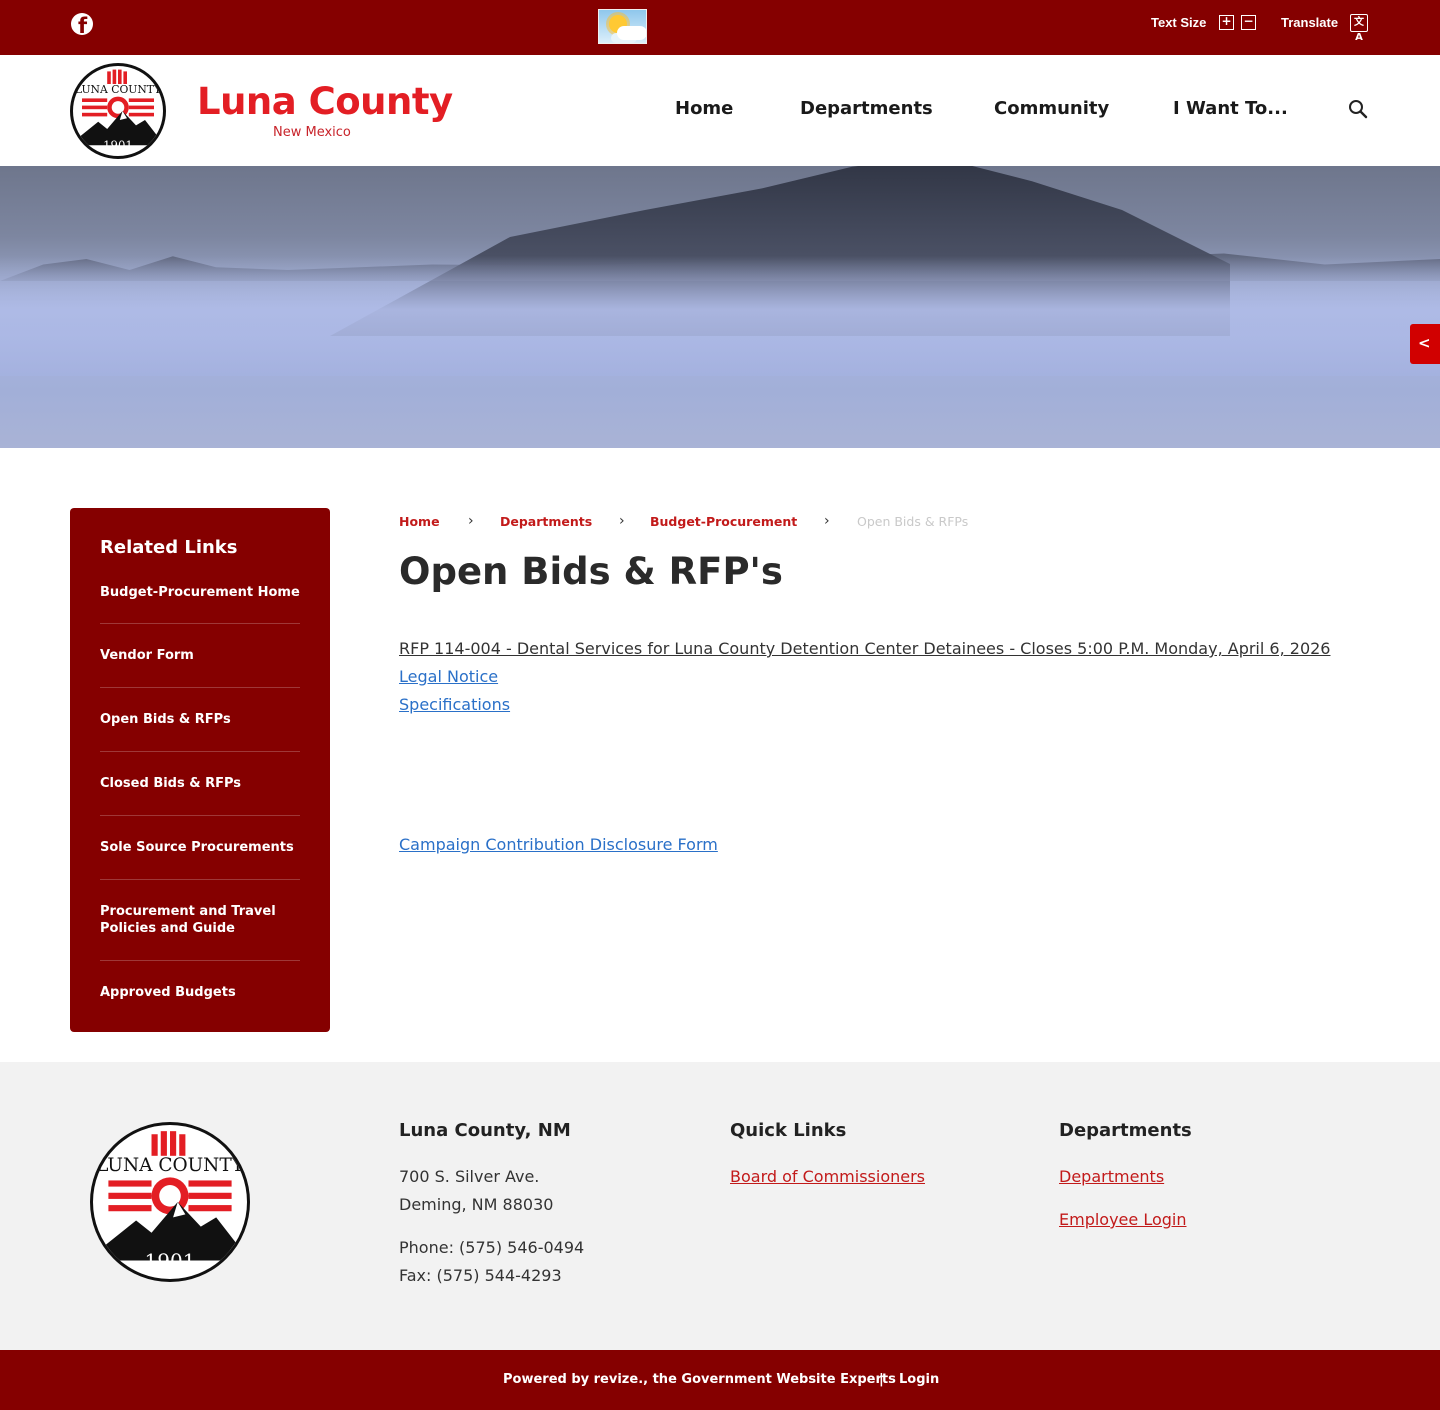 The width and height of the screenshot is (1440, 1410). I want to click on sidebar-item-approved-budgets: Approved Budgets, so click(200, 992).